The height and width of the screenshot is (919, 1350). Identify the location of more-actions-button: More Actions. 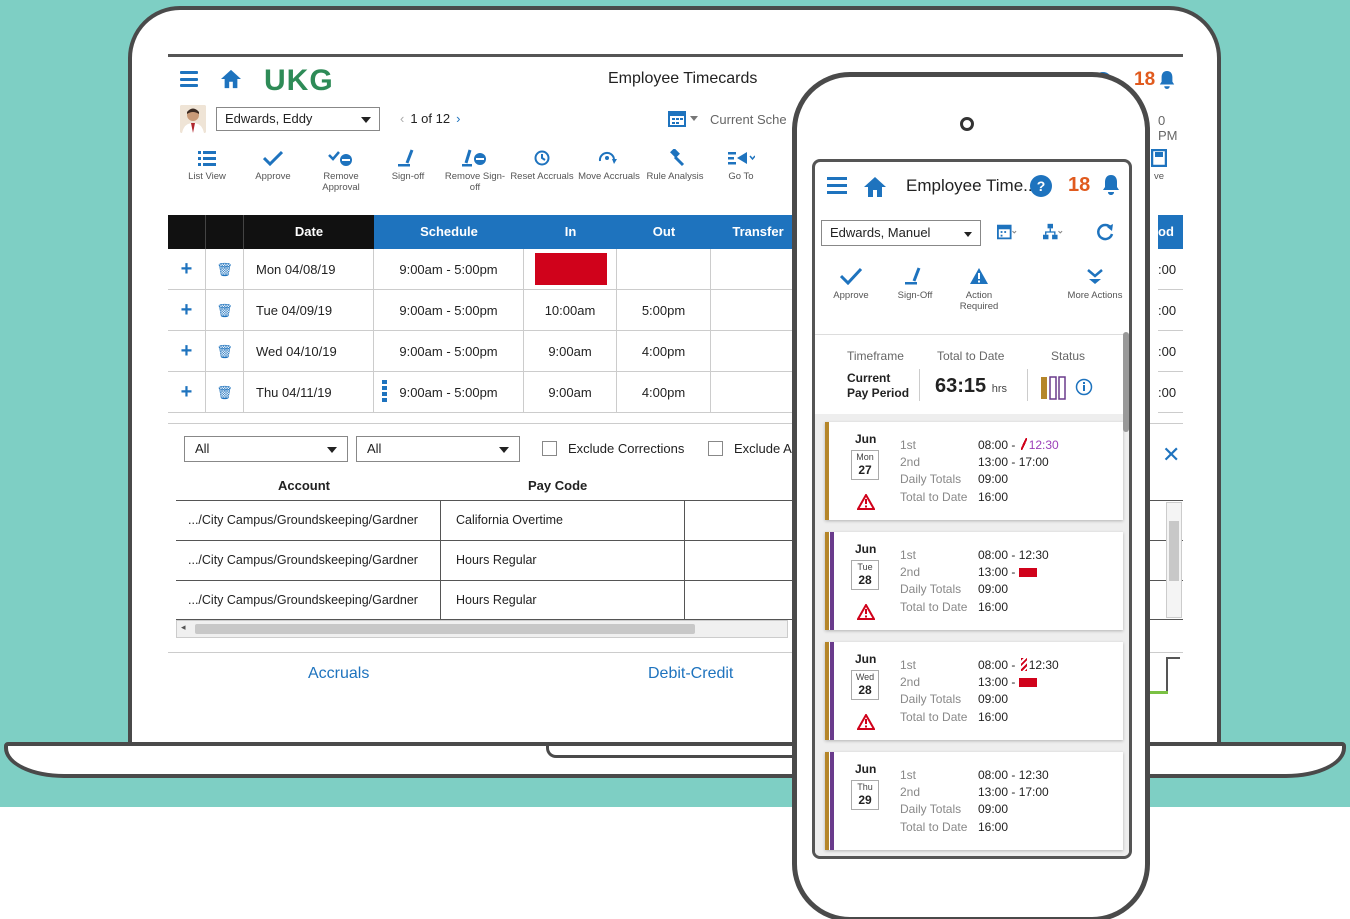
(1095, 281).